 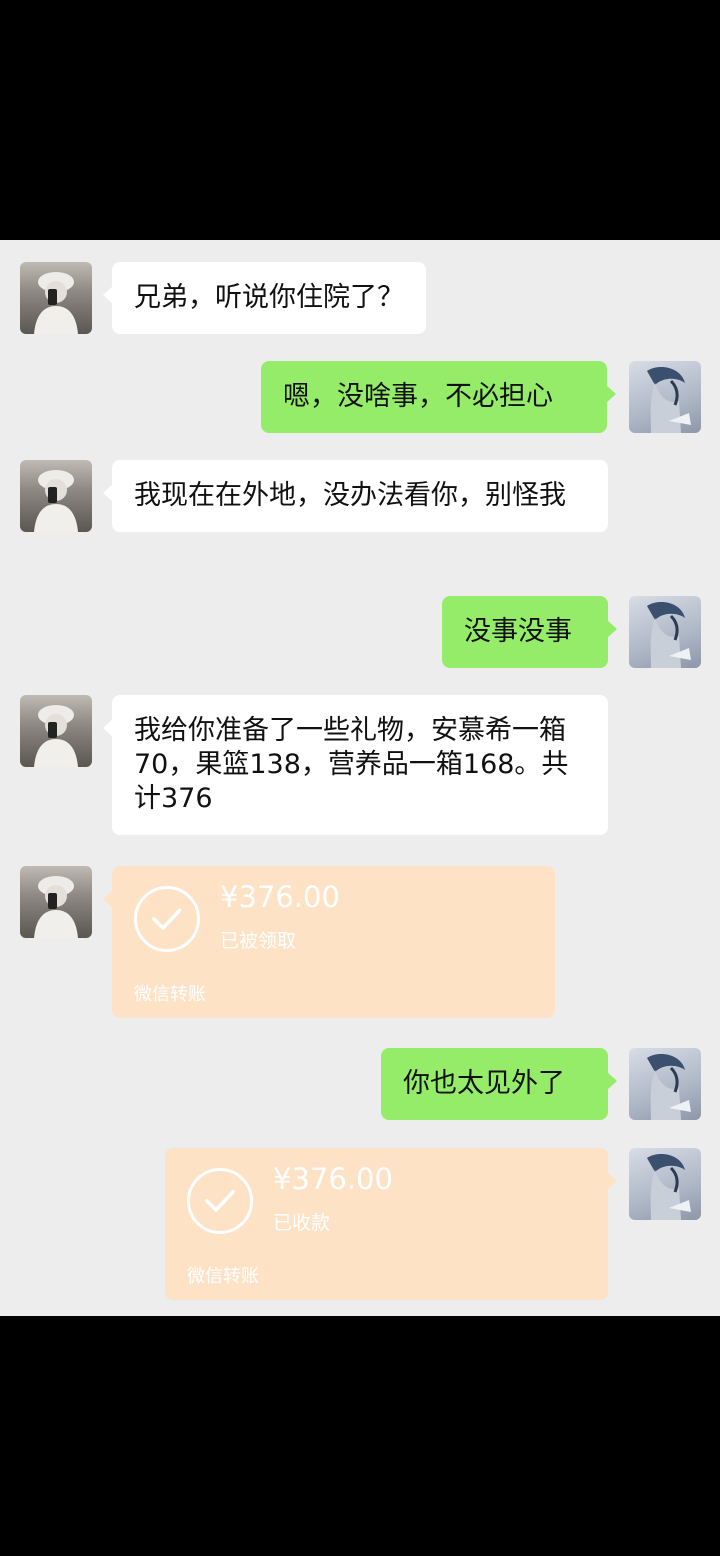 I want to click on message-bubble-incoming: 我给你准备了一些礼物，安慕希一箱70，果篮138，营养品一箱168。共计376, so click(x=355, y=765).